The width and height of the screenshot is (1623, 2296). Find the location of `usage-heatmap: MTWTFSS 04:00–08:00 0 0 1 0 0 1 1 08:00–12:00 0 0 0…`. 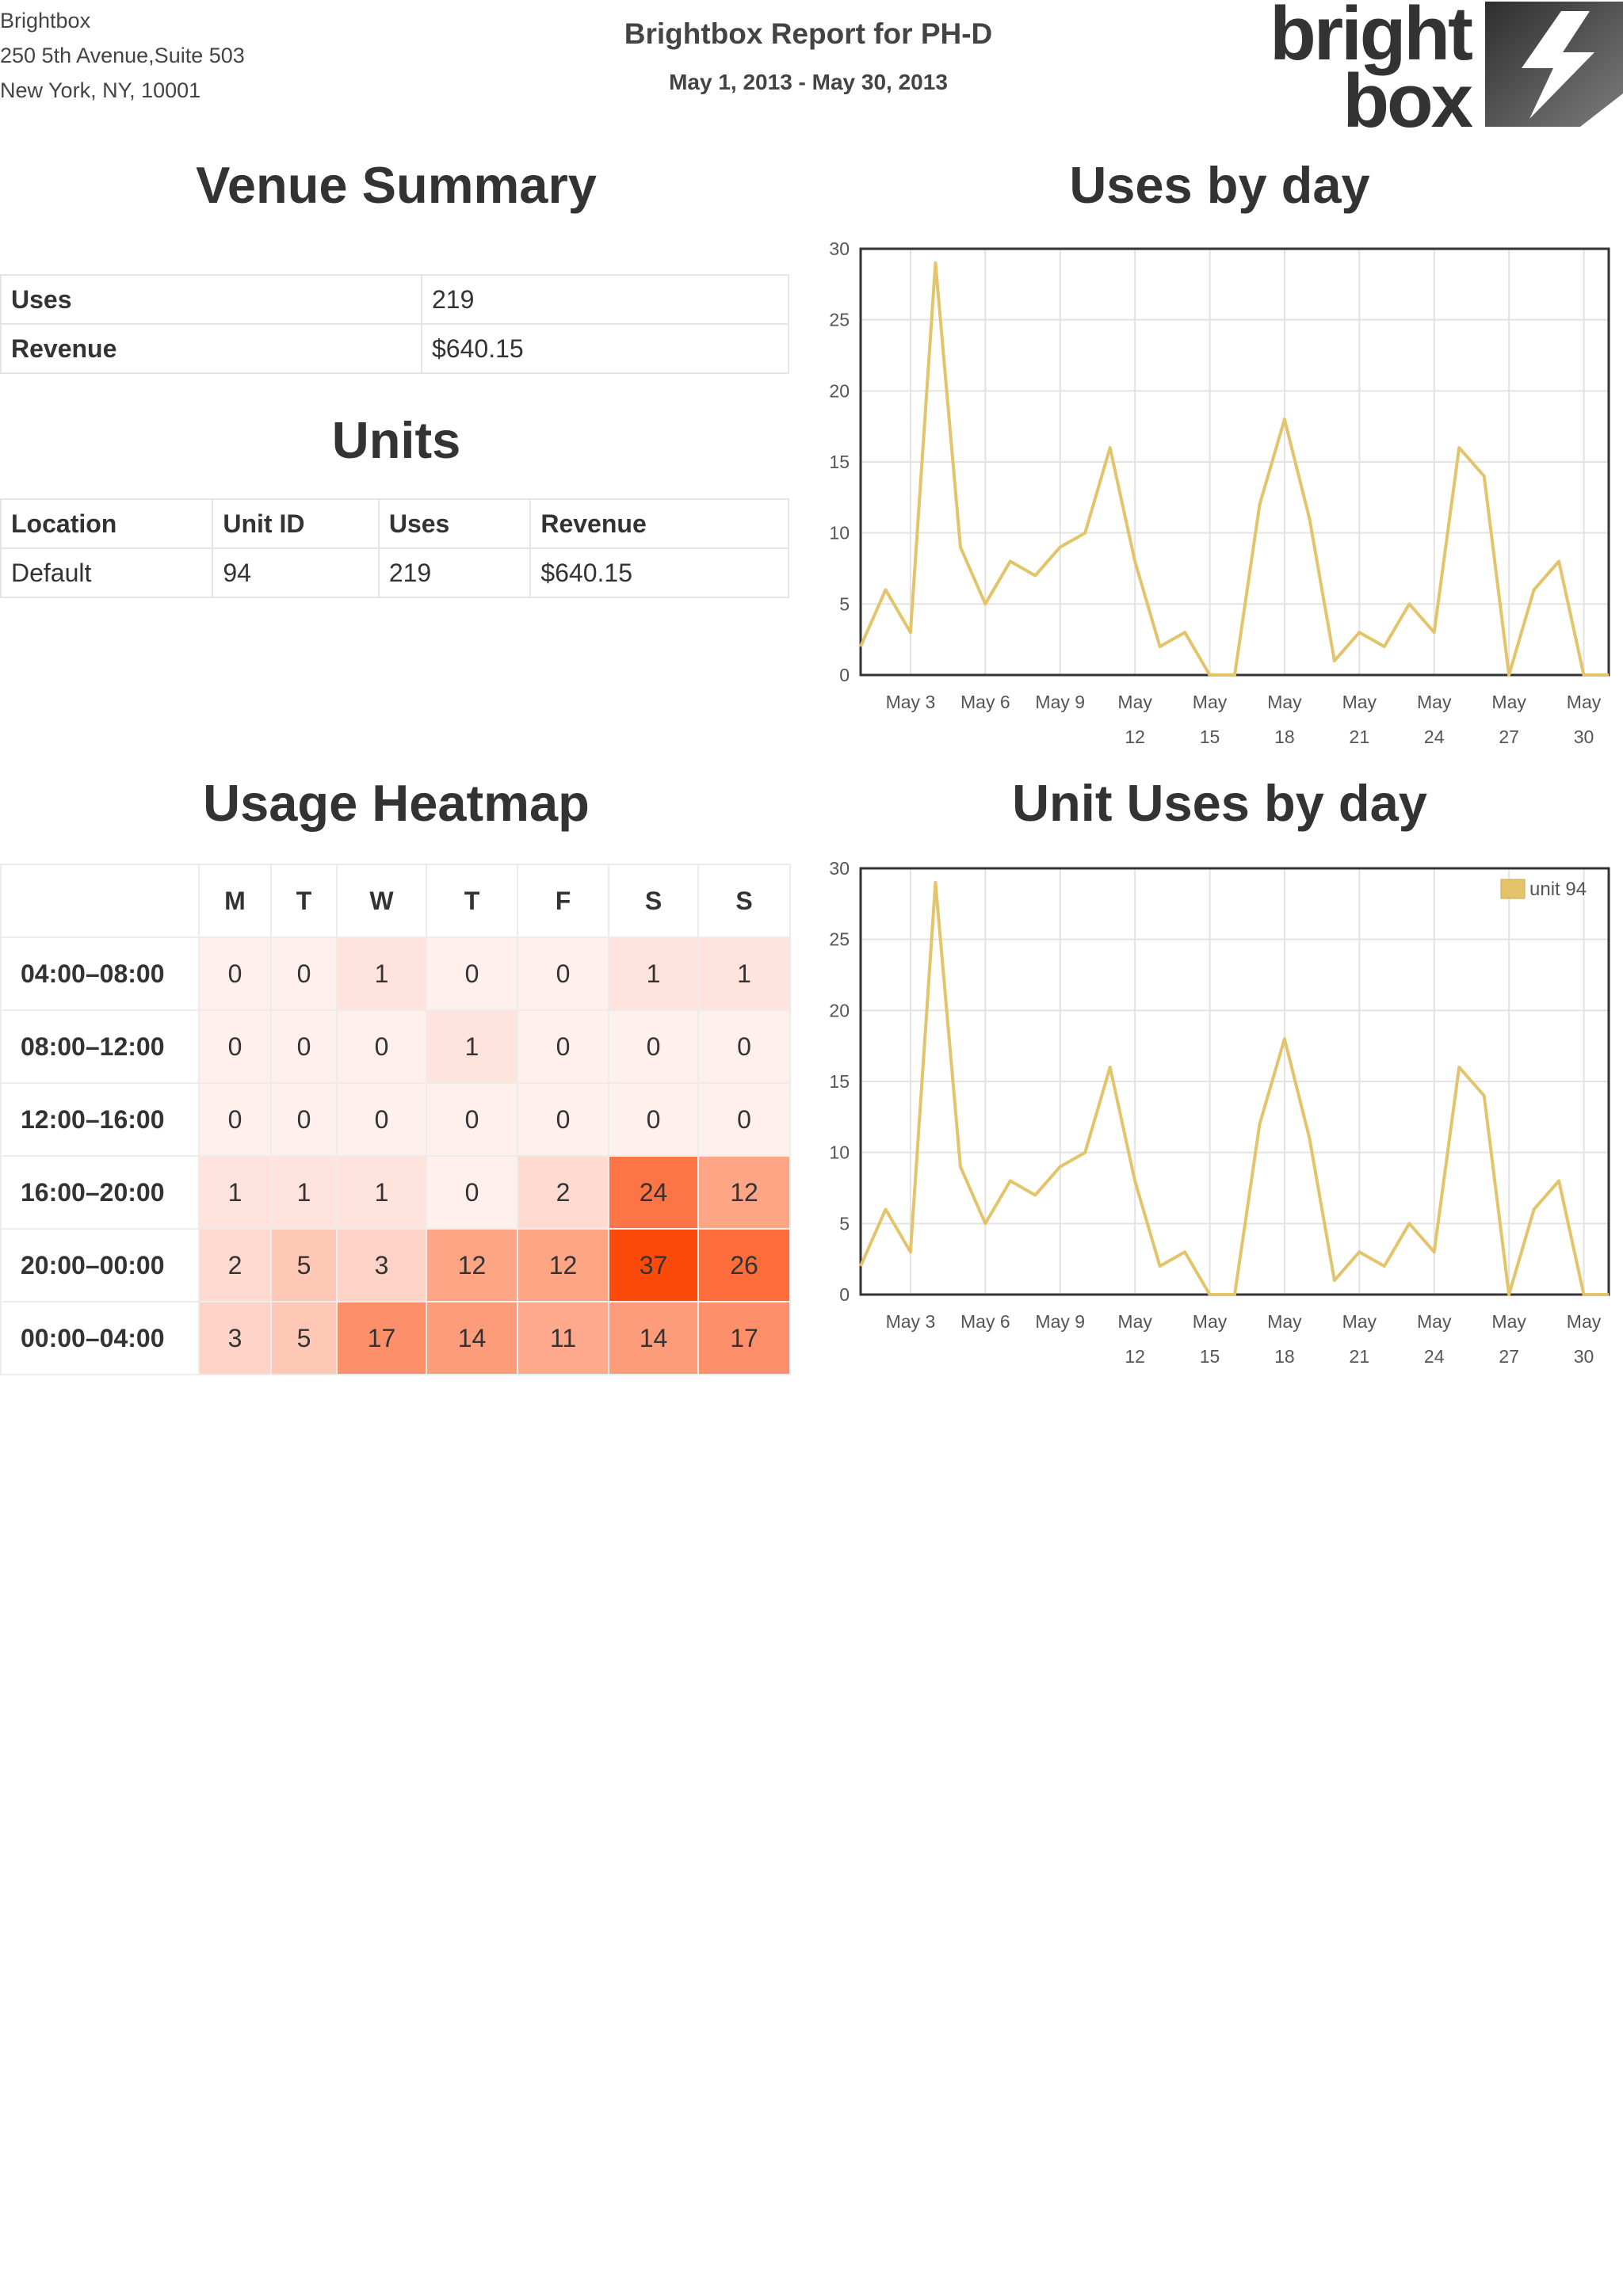

usage-heatmap: MTWTFSS 04:00–08:00 0 0 1 0 0 1 1 08:00–12:00 0 0 0… is located at coordinates (395, 1119).